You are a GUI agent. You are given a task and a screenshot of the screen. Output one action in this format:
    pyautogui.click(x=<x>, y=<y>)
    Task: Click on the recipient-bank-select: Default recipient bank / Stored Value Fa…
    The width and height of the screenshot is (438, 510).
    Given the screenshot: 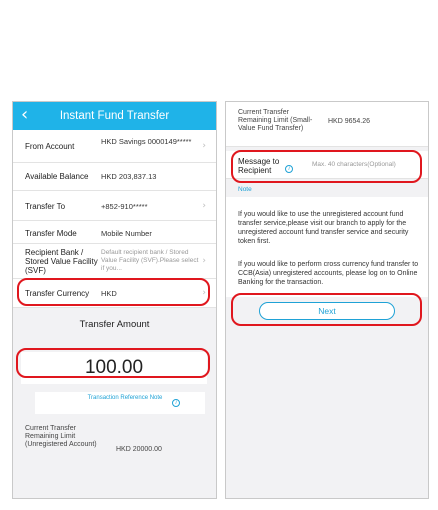 What is the action you would take?
    pyautogui.click(x=151, y=261)
    